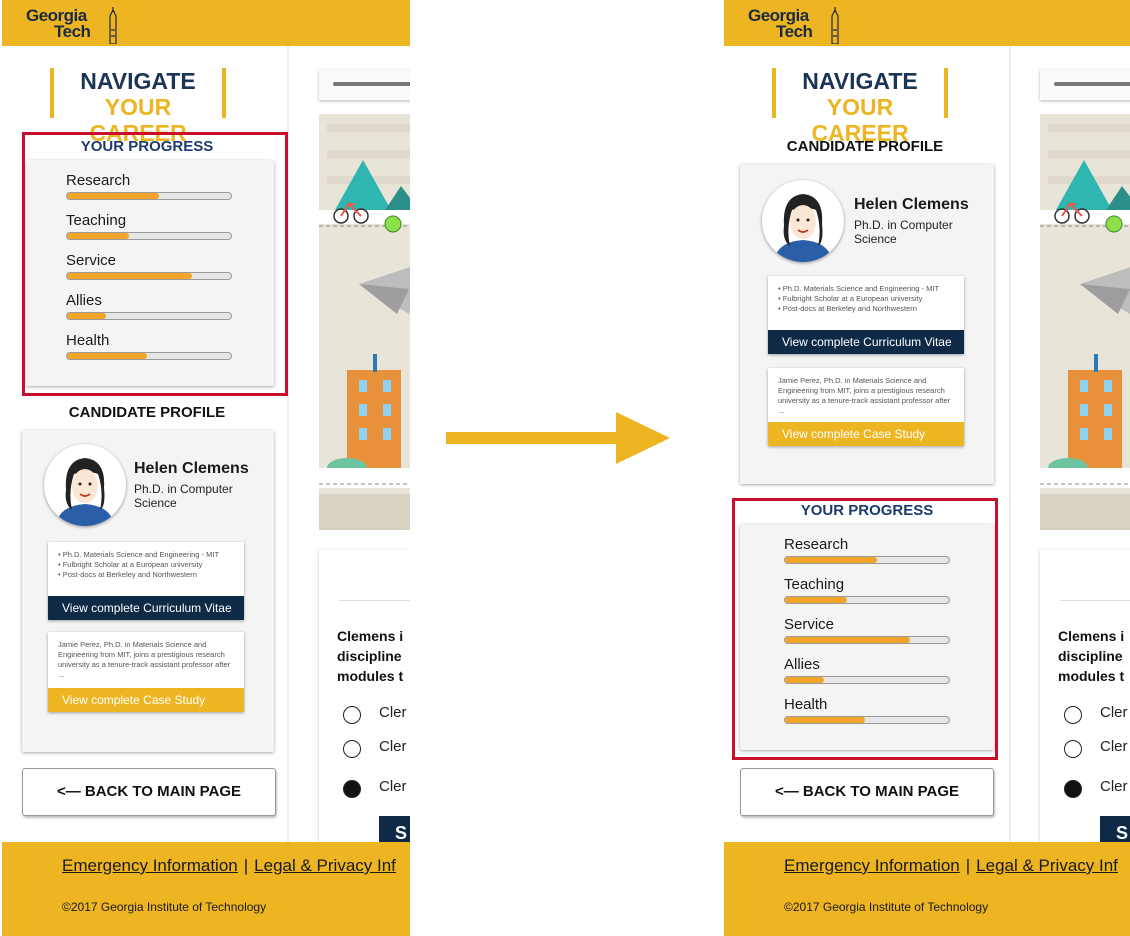 The image size is (1130, 936). Describe the element at coordinates (558, 438) in the screenshot. I see `arrow-right-icon` at that location.